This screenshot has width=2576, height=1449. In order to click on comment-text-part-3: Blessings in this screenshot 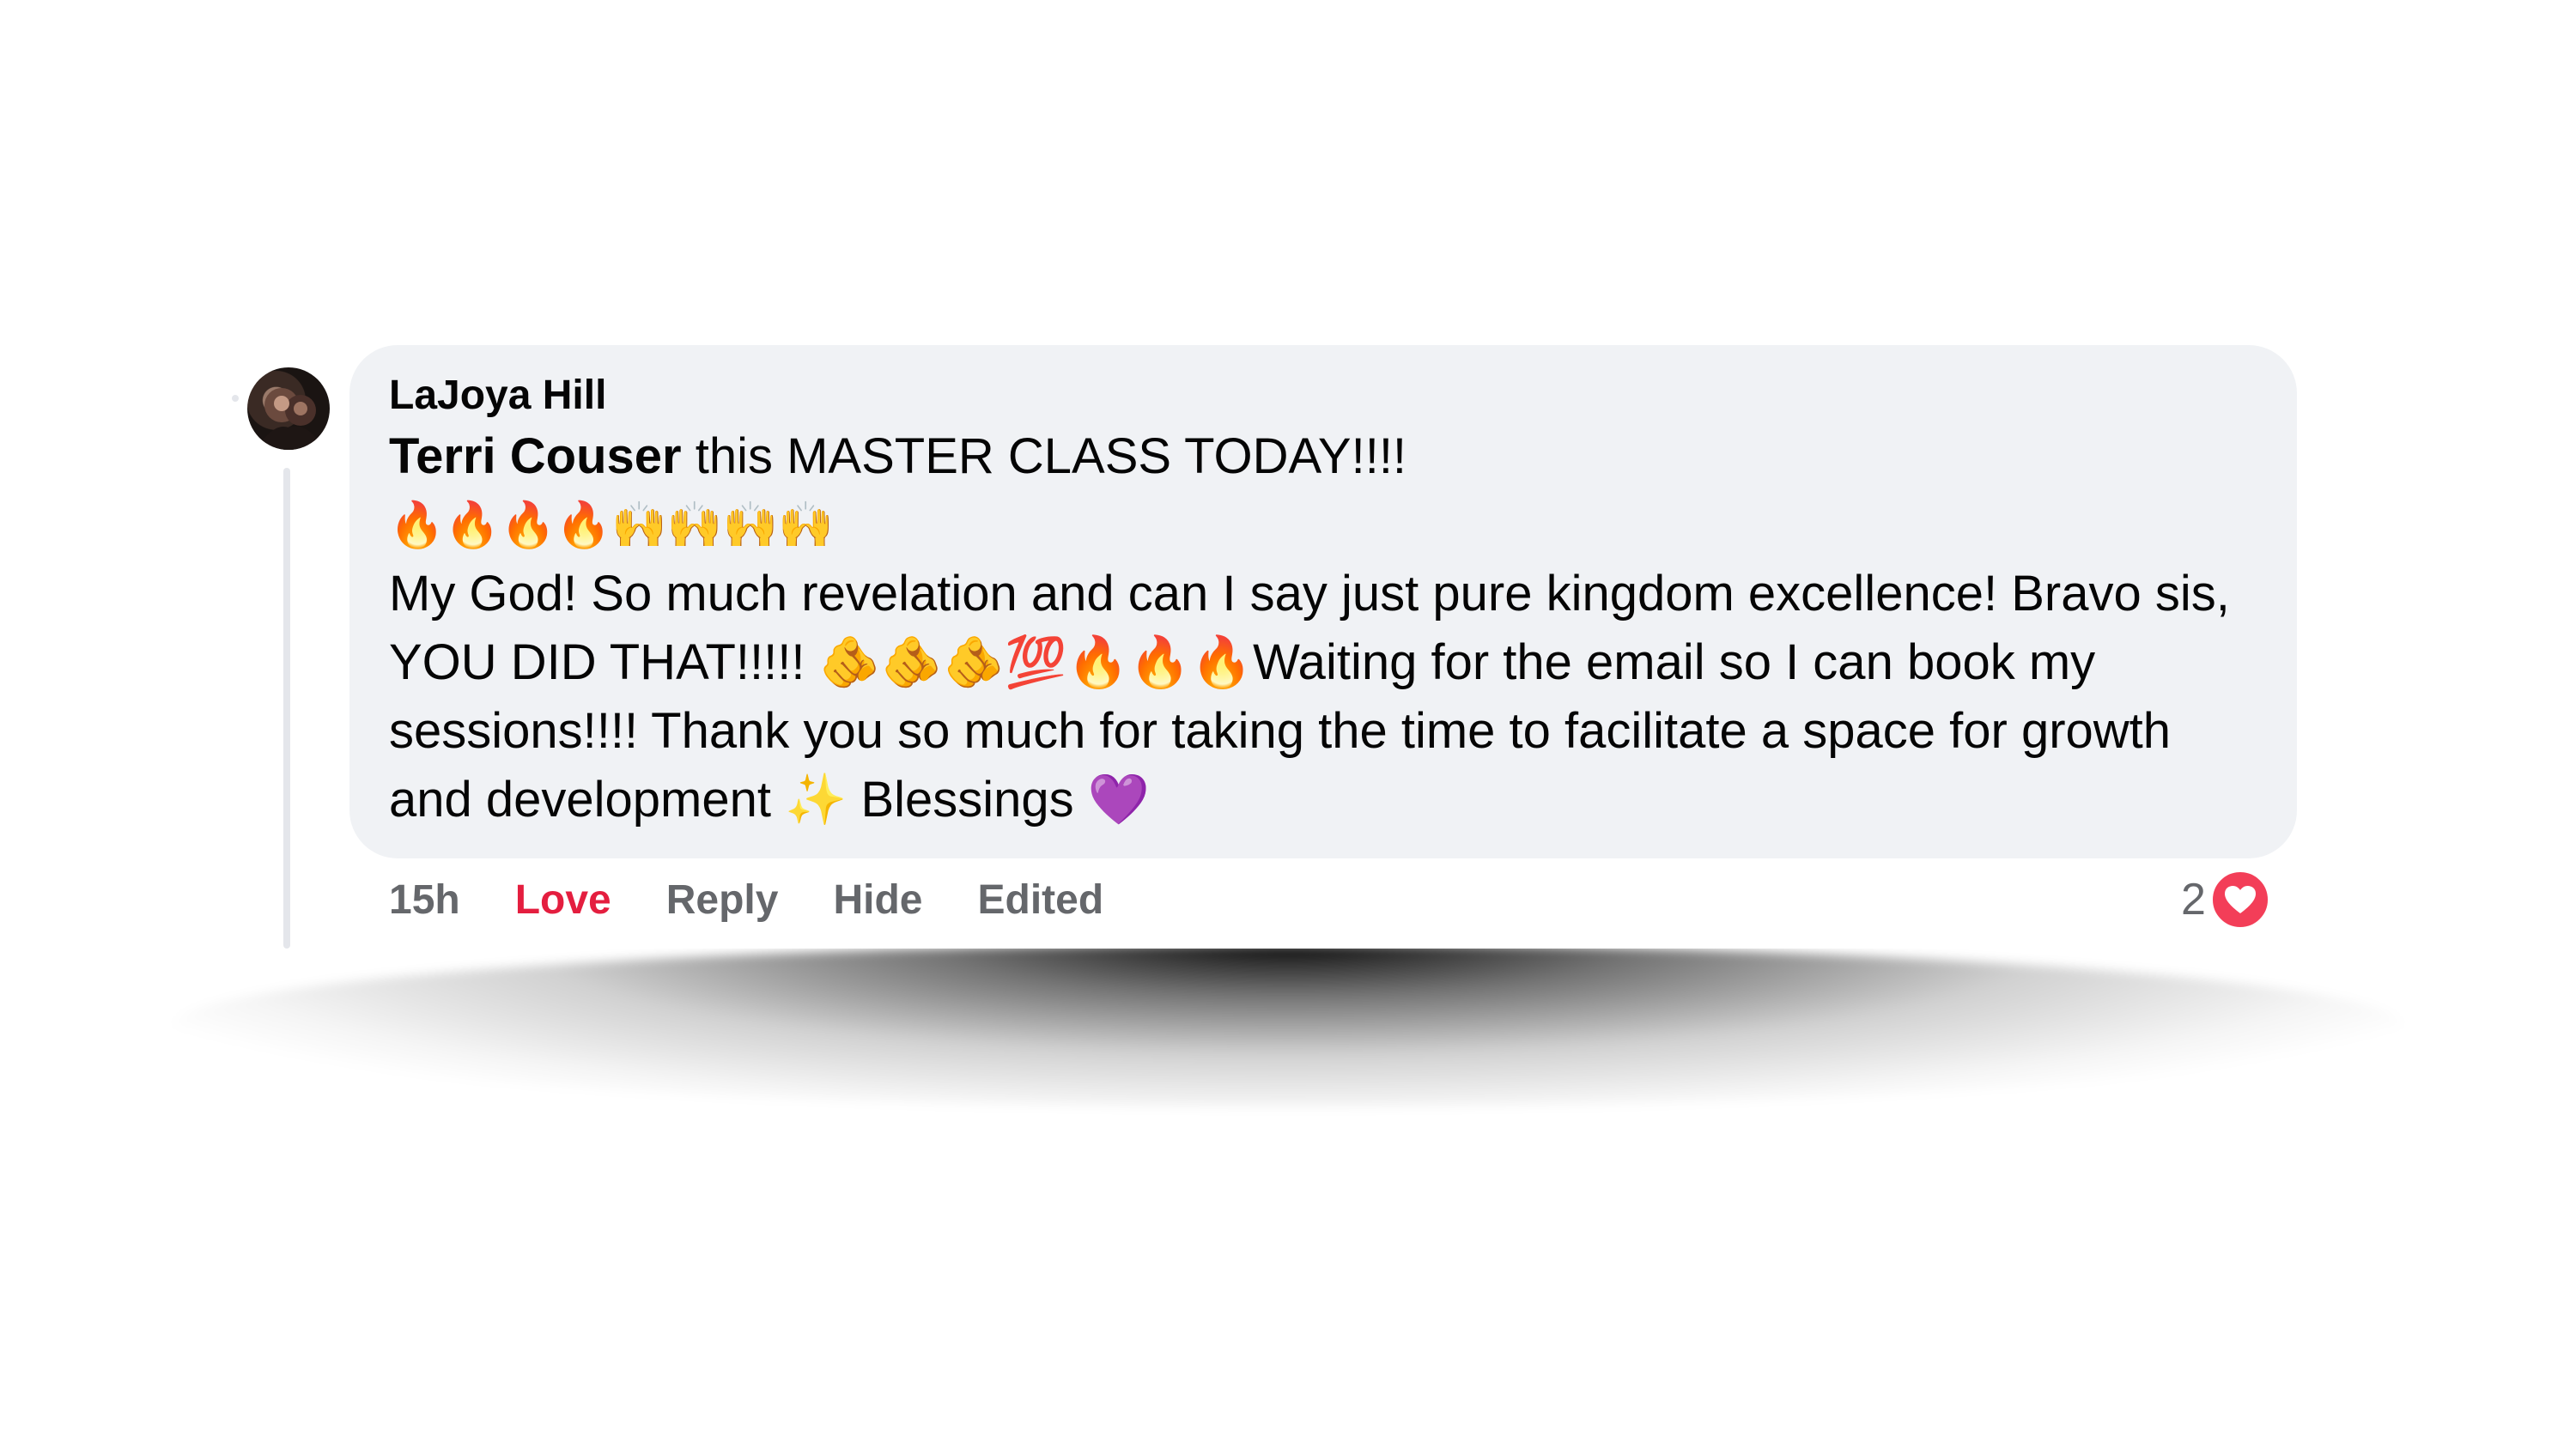, I will do `click(968, 800)`.